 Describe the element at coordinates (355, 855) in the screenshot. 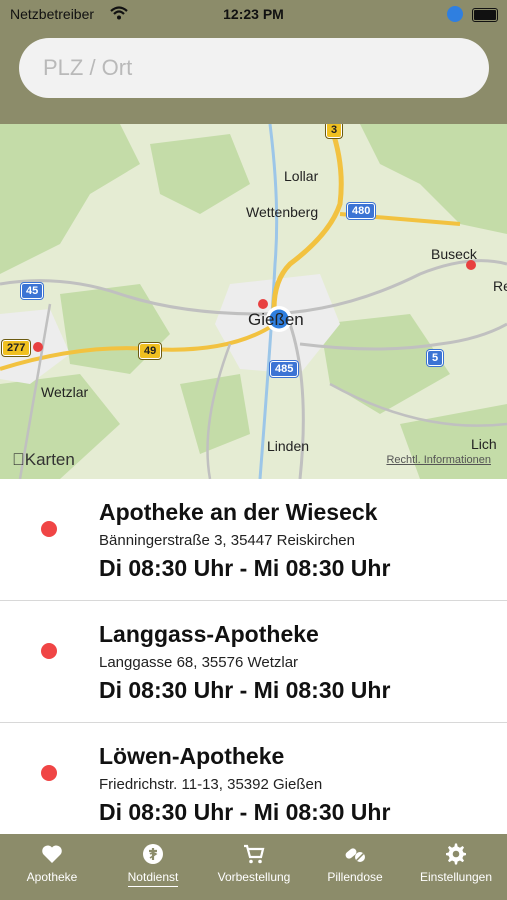

I see `pills-icon` at that location.